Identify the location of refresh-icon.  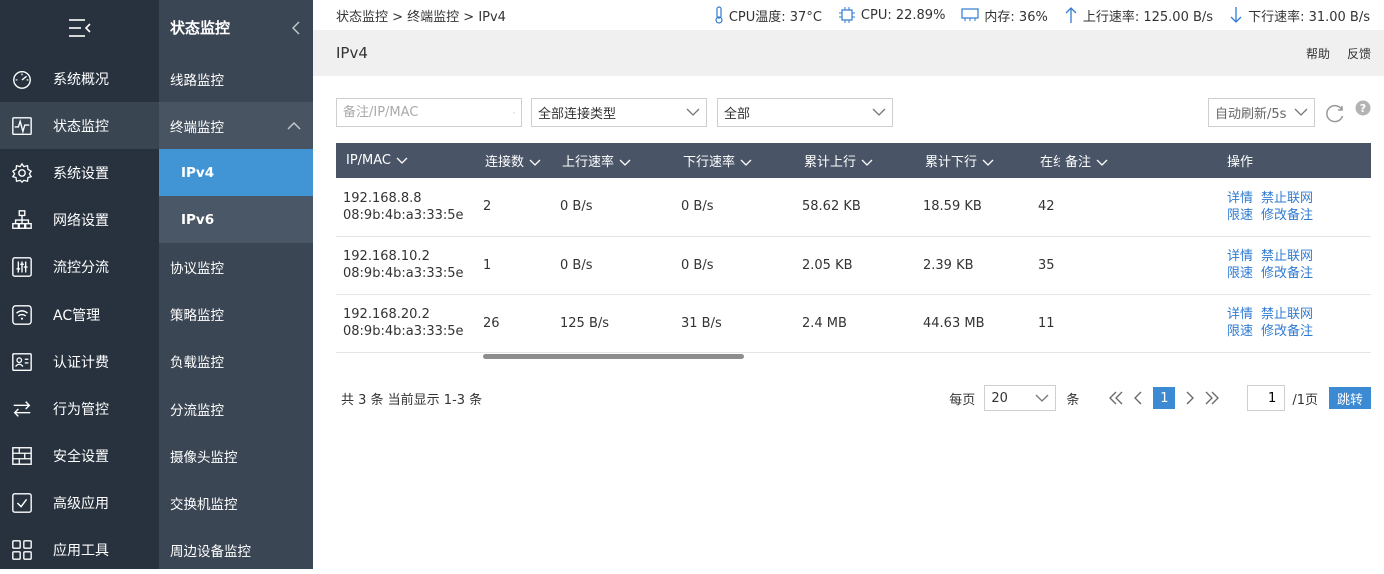
(1335, 113).